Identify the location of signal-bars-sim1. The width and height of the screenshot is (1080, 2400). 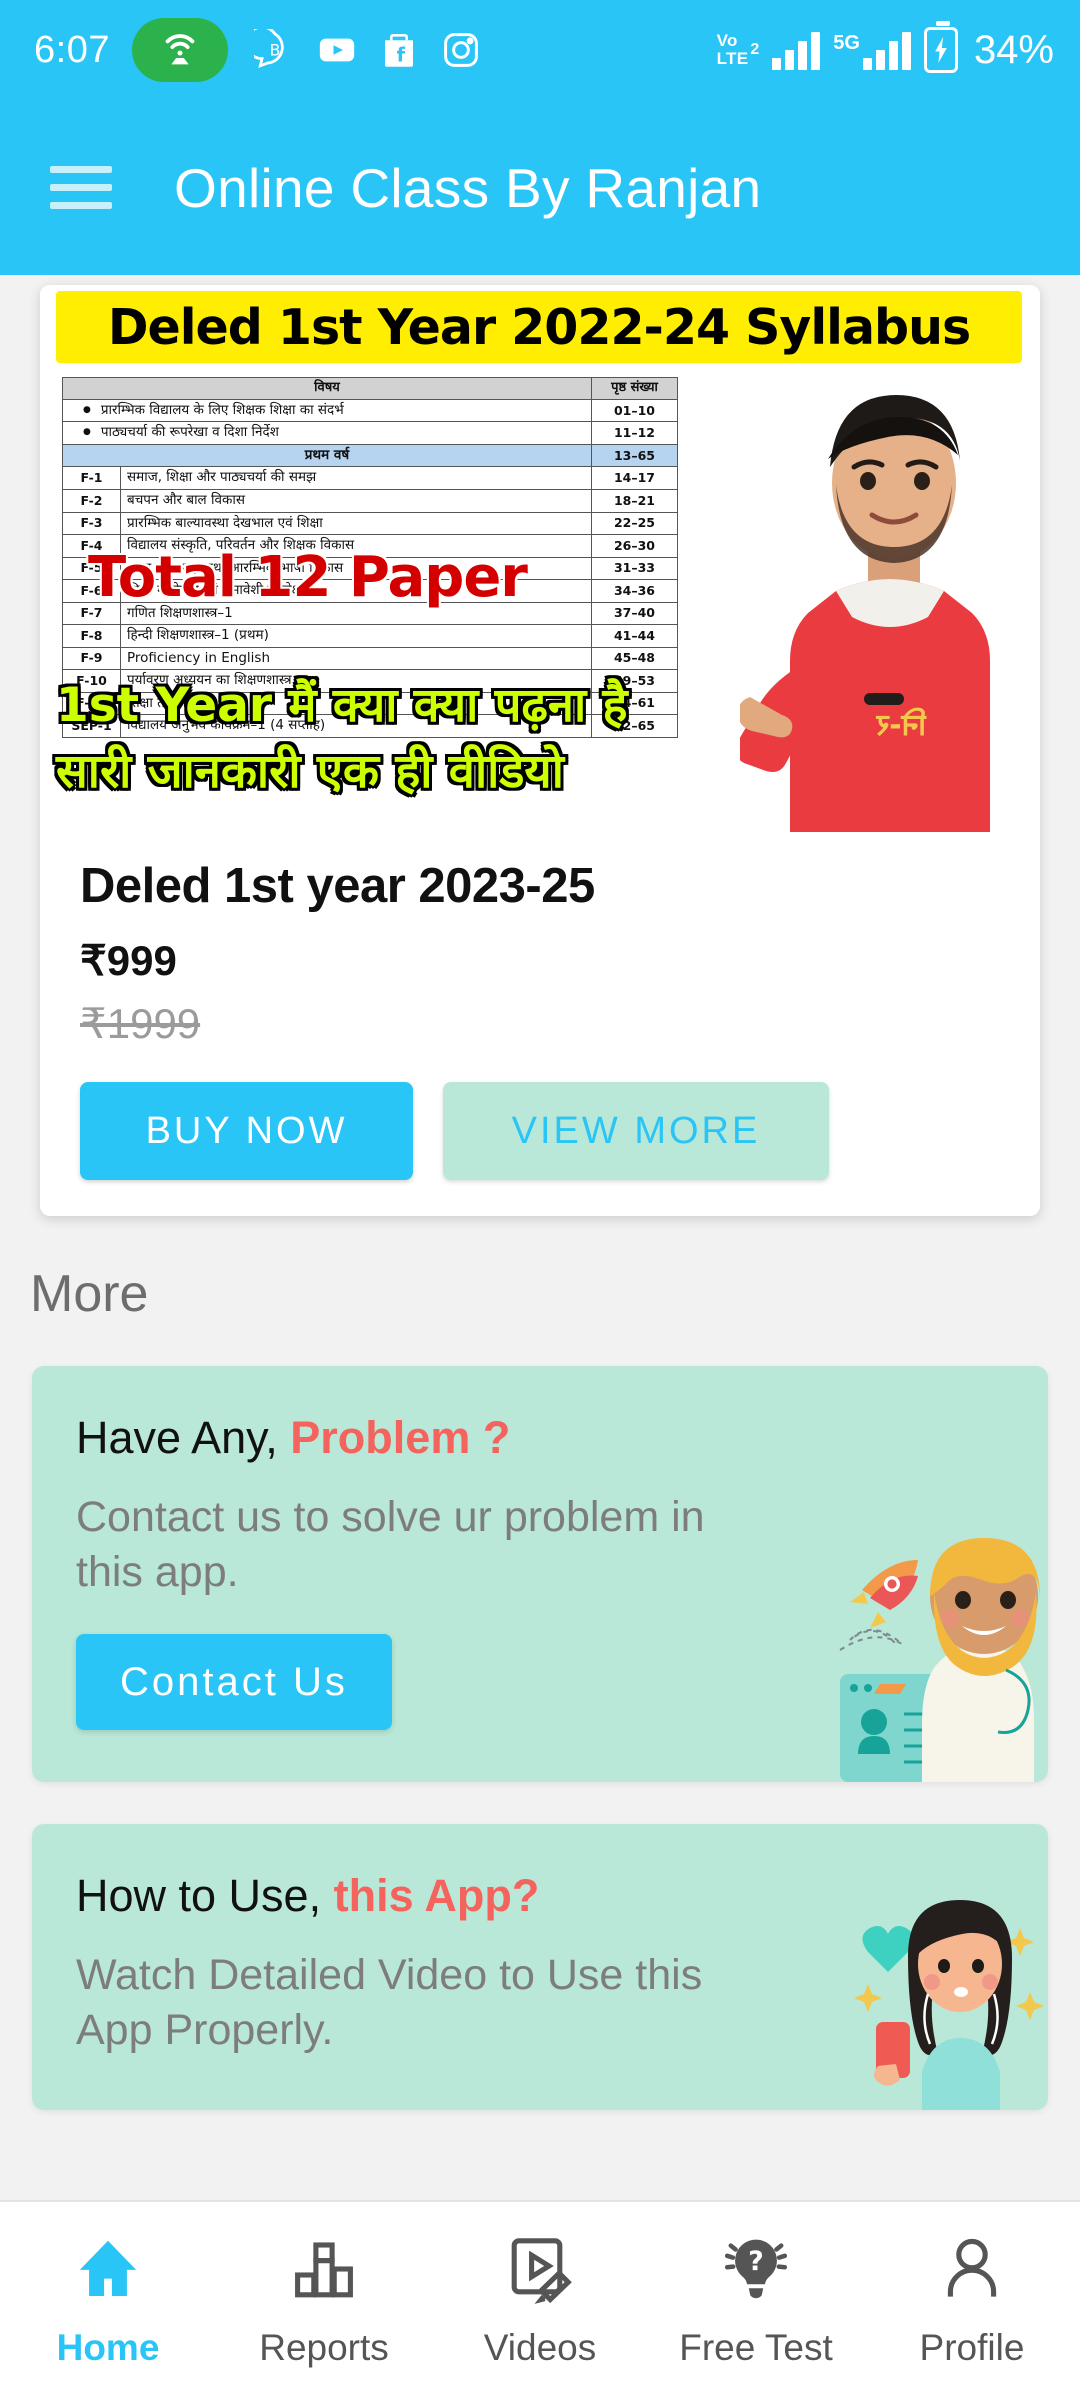
(796, 50).